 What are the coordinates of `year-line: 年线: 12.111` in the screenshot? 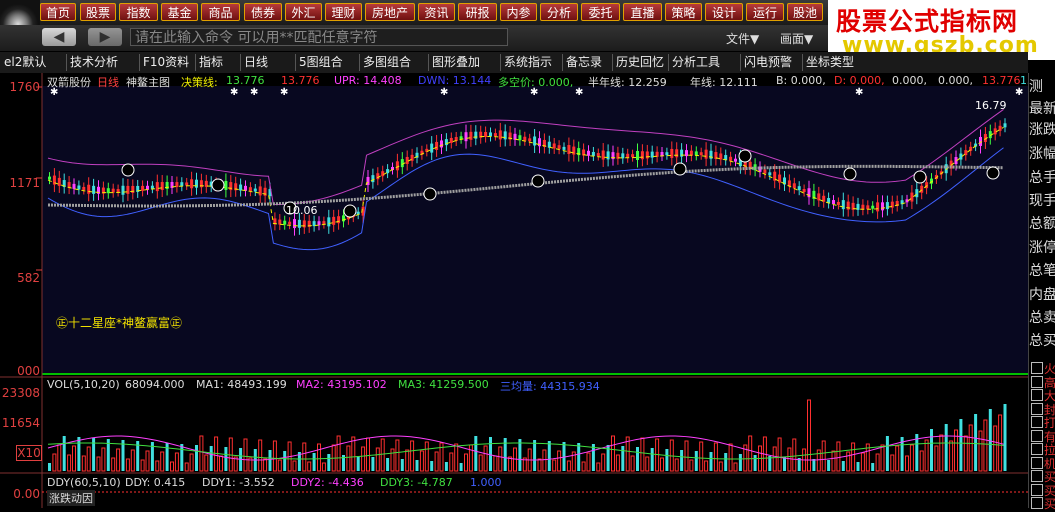 It's located at (724, 82).